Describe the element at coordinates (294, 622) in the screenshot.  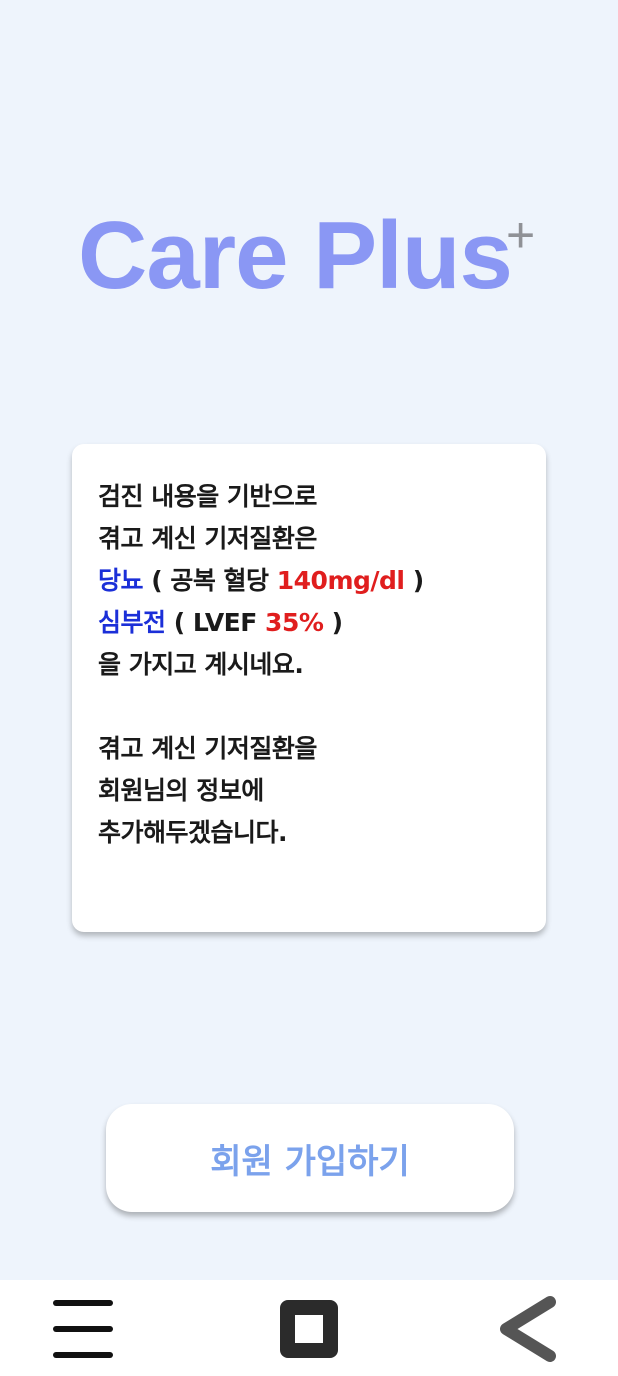
I see `condition-value: 35%` at that location.